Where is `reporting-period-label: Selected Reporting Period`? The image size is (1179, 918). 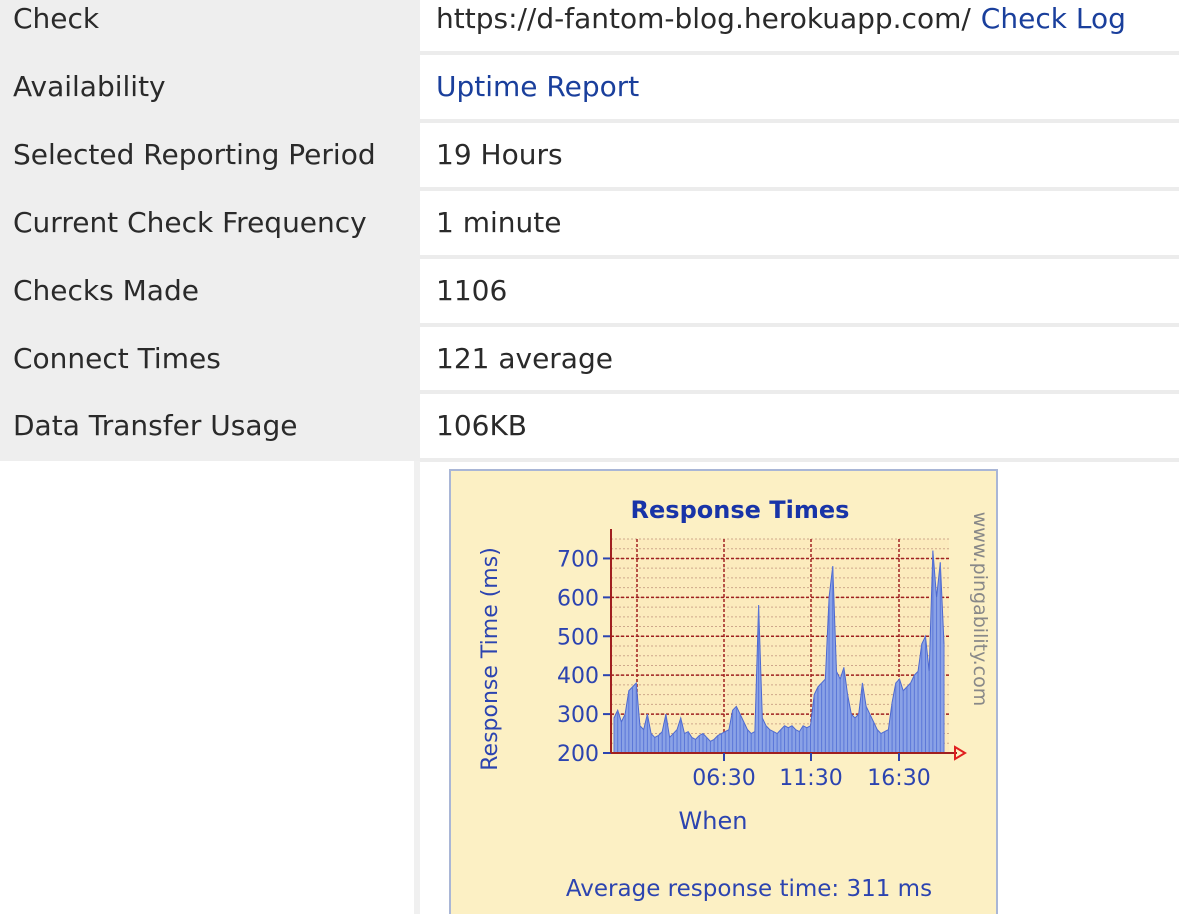
reporting-period-label: Selected Reporting Period is located at coordinates (207, 155).